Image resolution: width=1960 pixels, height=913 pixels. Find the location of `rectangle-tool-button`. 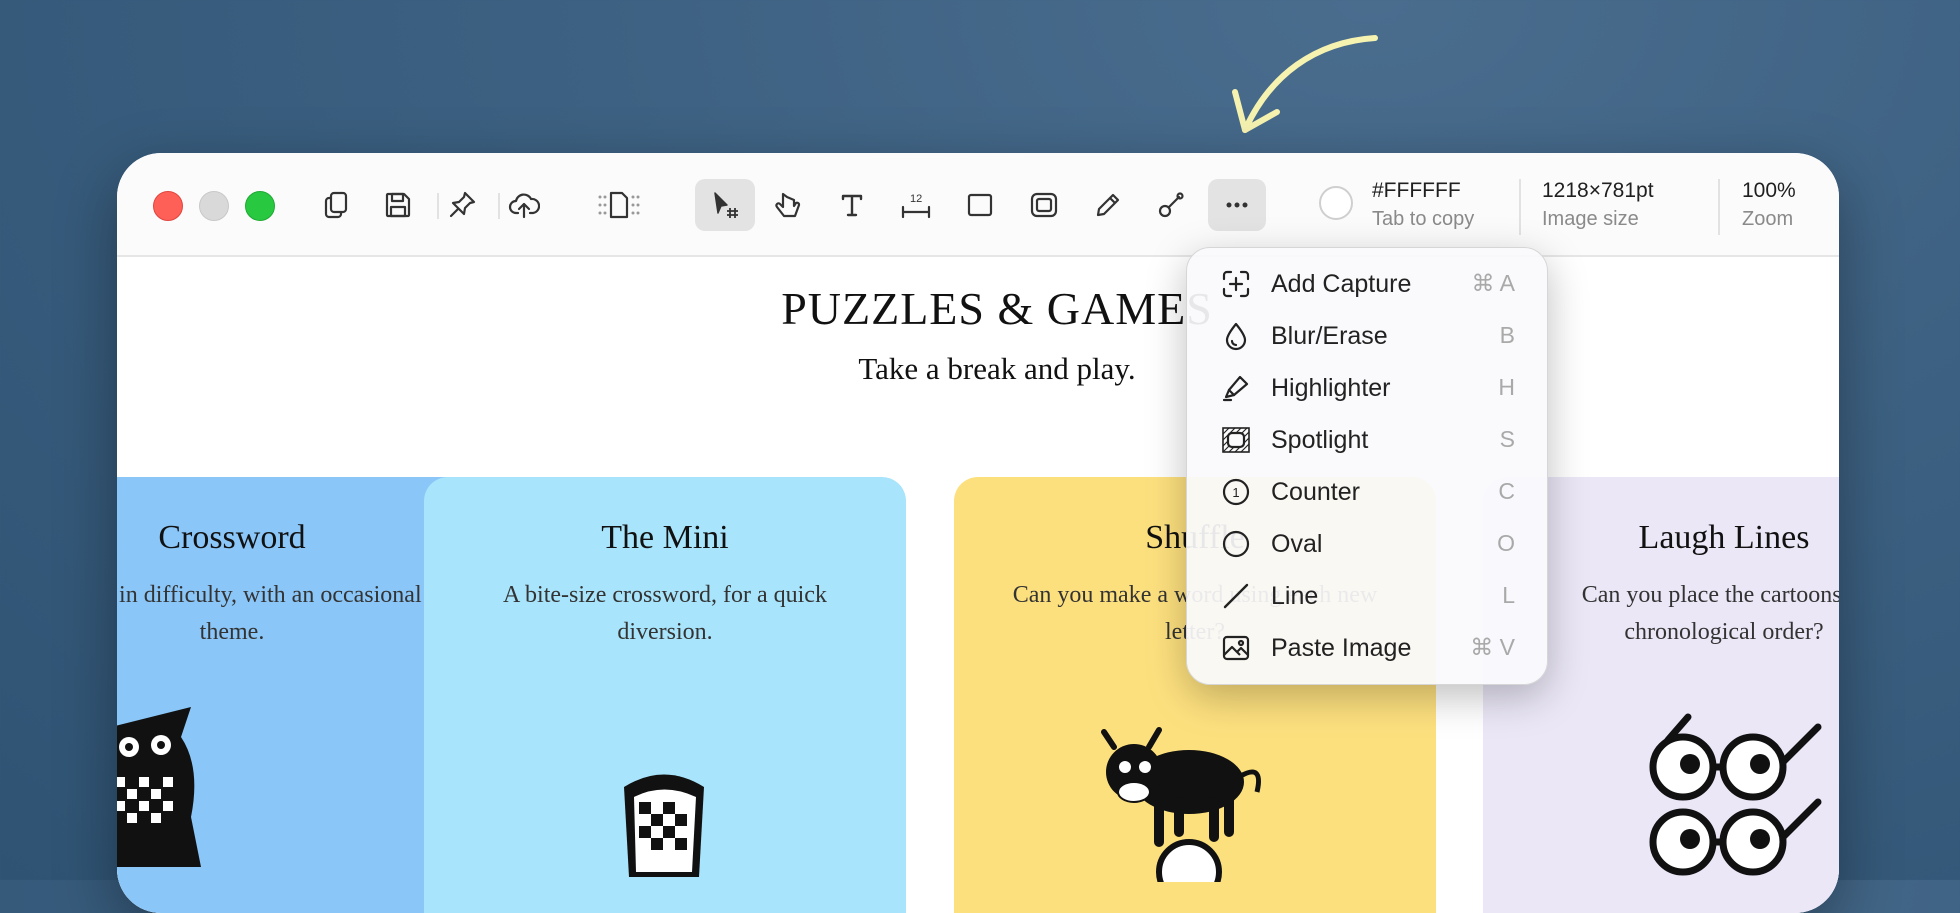

rectangle-tool-button is located at coordinates (980, 205).